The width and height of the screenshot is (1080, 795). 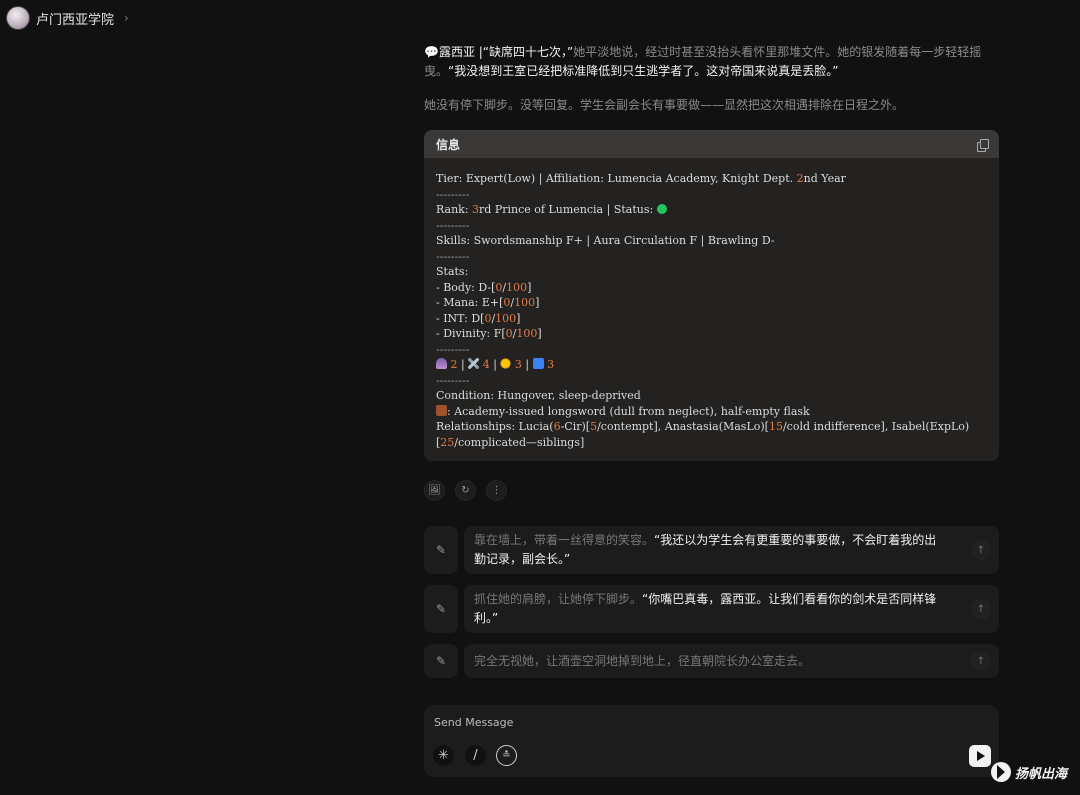 What do you see at coordinates (489, 333) in the screenshot?
I see `stat-divinity: - Divinity: F[0/100]` at bounding box center [489, 333].